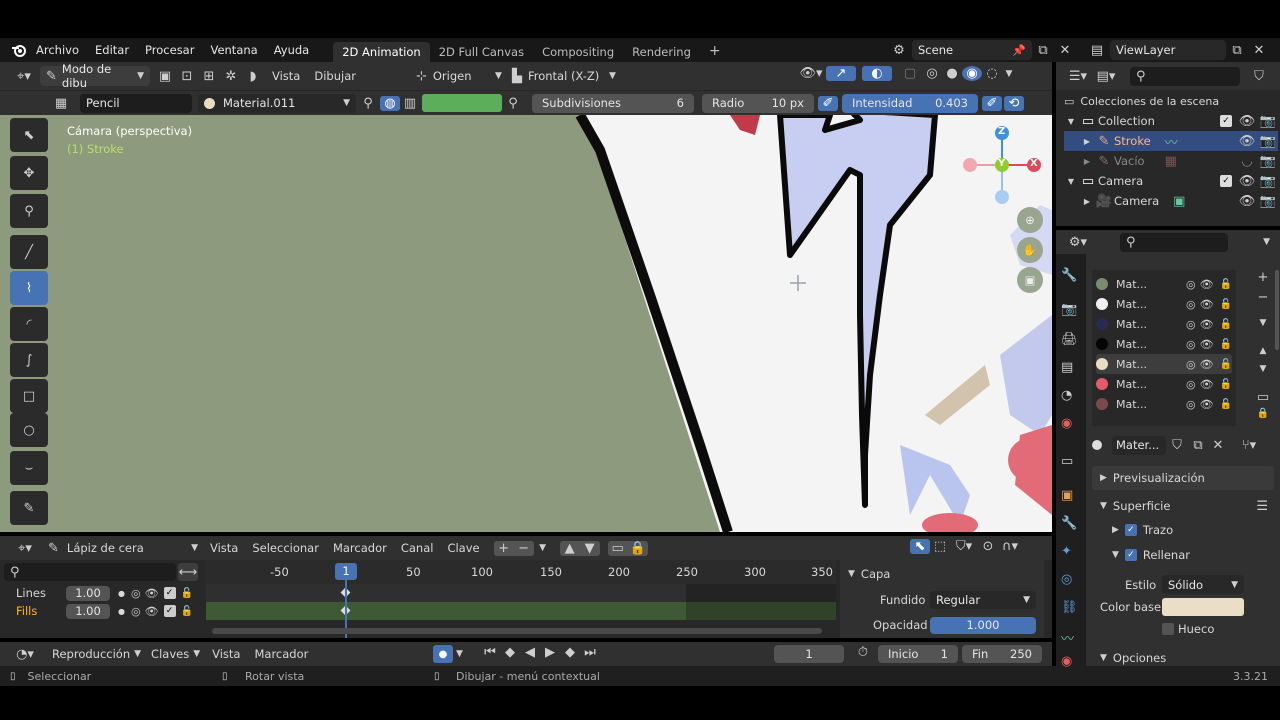  Describe the element at coordinates (1218, 445) in the screenshot. I see `close-icon: ✕` at that location.